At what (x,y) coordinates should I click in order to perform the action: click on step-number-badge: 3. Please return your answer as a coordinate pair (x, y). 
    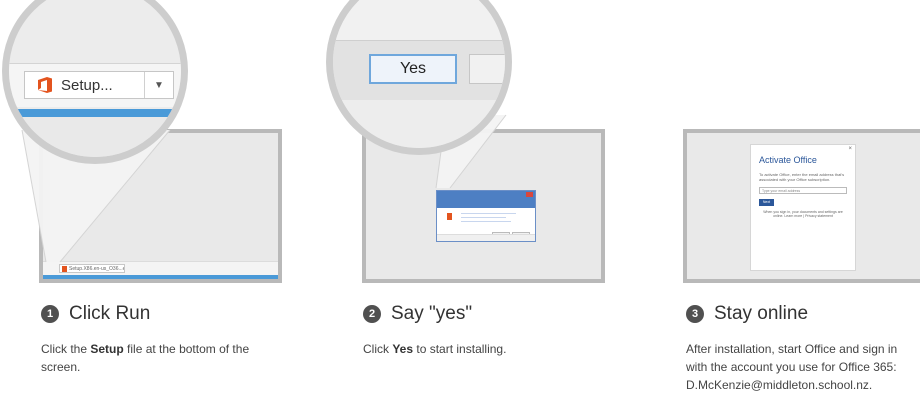
    Looking at the image, I should click on (695, 314).